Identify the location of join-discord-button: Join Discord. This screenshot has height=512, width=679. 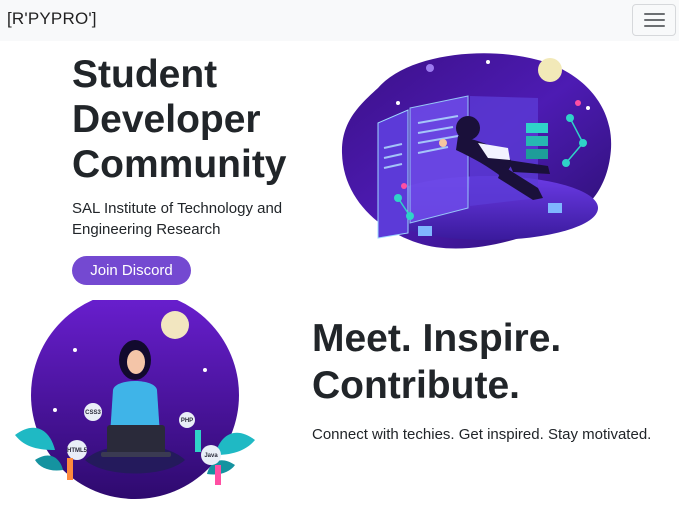
(131, 270).